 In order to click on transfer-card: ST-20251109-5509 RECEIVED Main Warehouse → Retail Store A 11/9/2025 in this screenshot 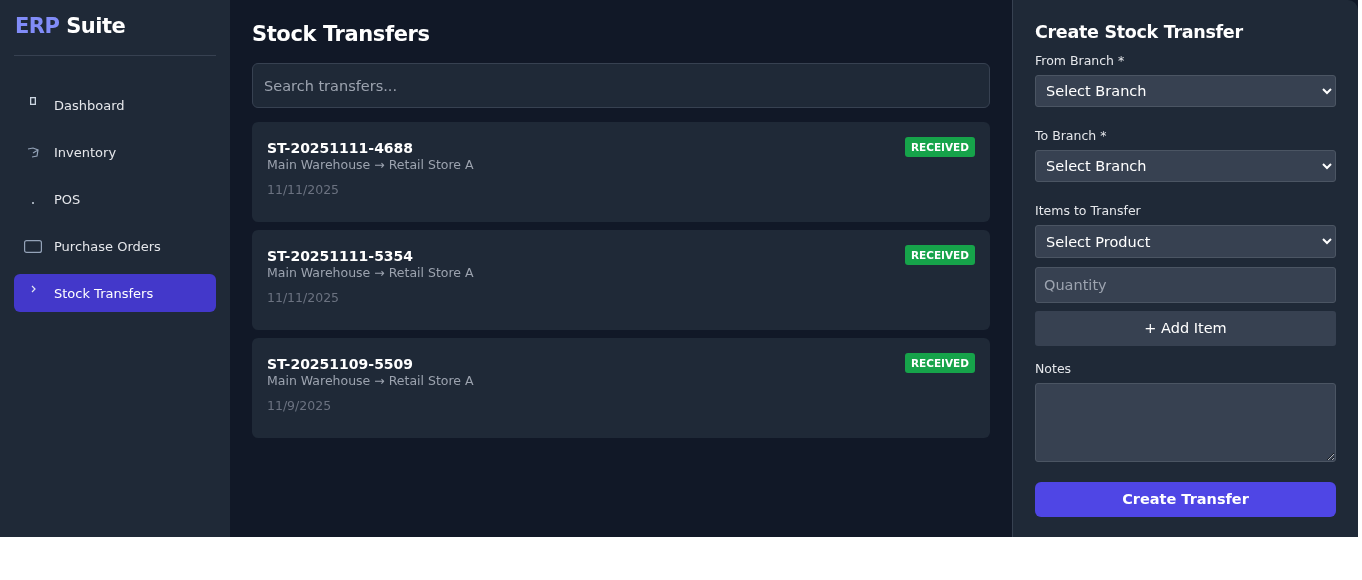, I will do `click(621, 388)`.